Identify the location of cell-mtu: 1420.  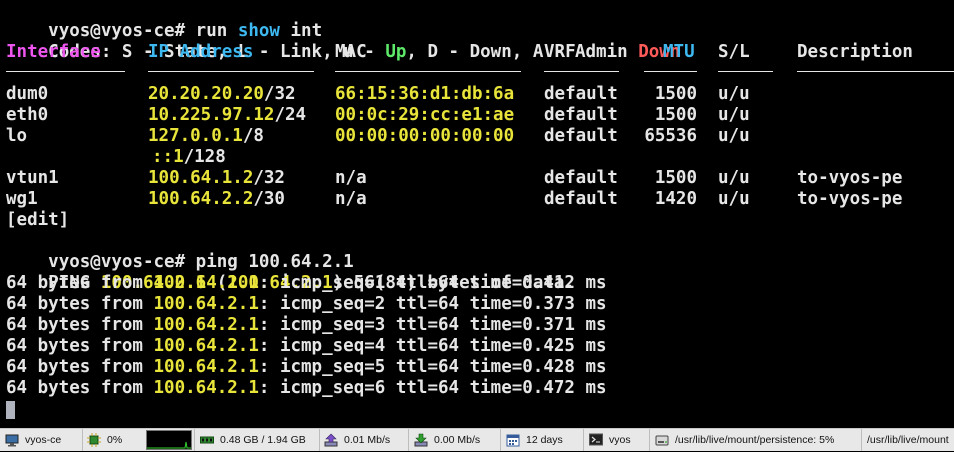
(675, 199).